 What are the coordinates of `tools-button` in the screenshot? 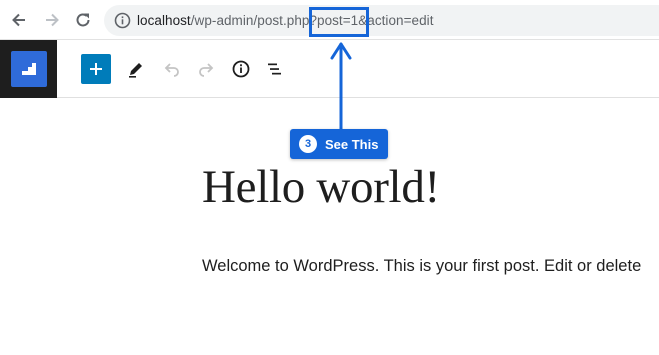 It's located at (136, 69).